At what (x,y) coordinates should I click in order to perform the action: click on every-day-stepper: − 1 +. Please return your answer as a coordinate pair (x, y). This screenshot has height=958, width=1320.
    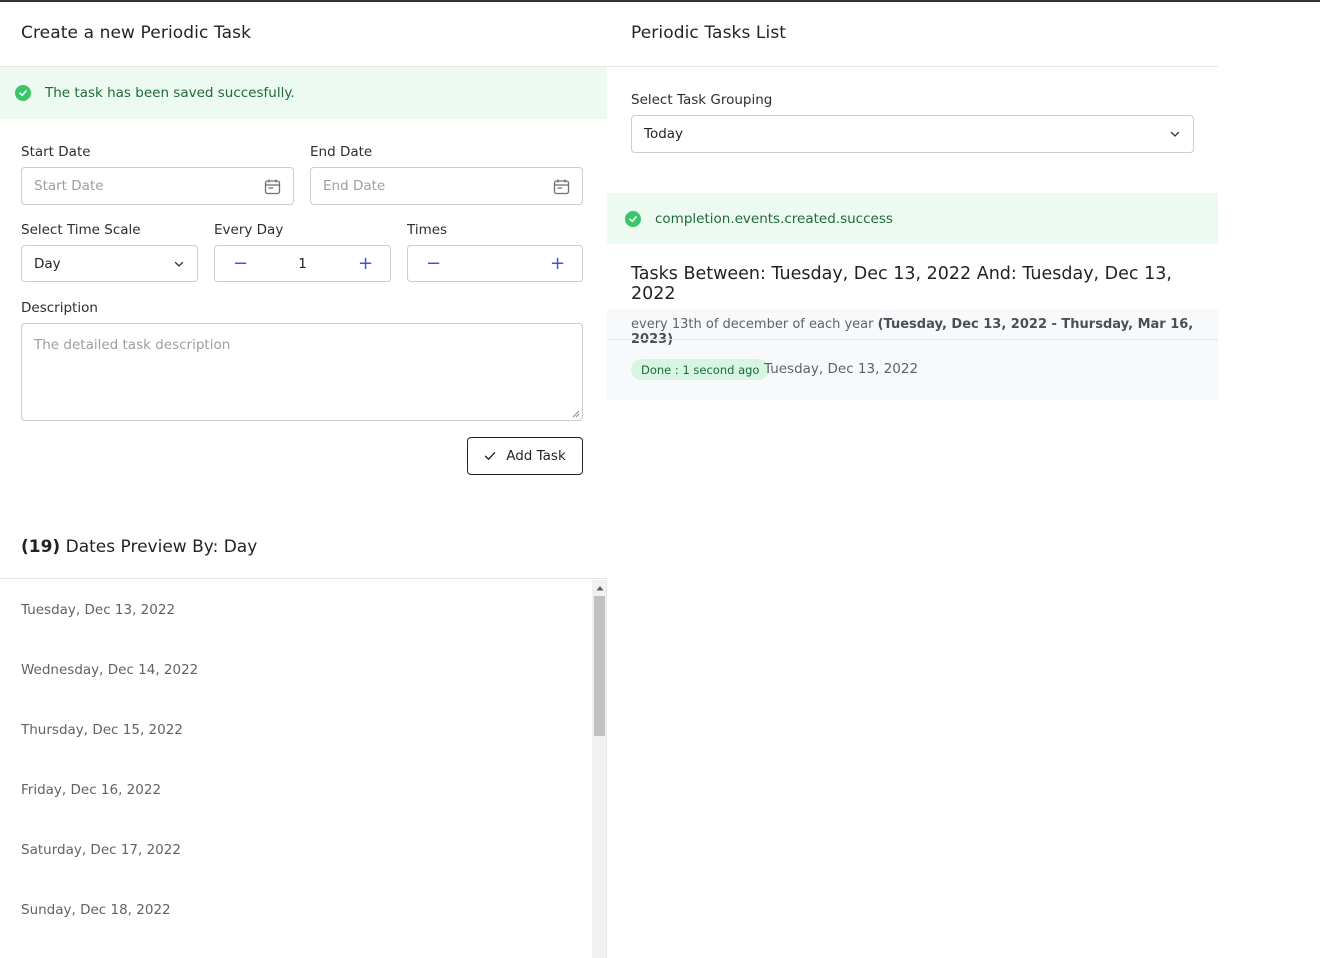
    Looking at the image, I should click on (302, 263).